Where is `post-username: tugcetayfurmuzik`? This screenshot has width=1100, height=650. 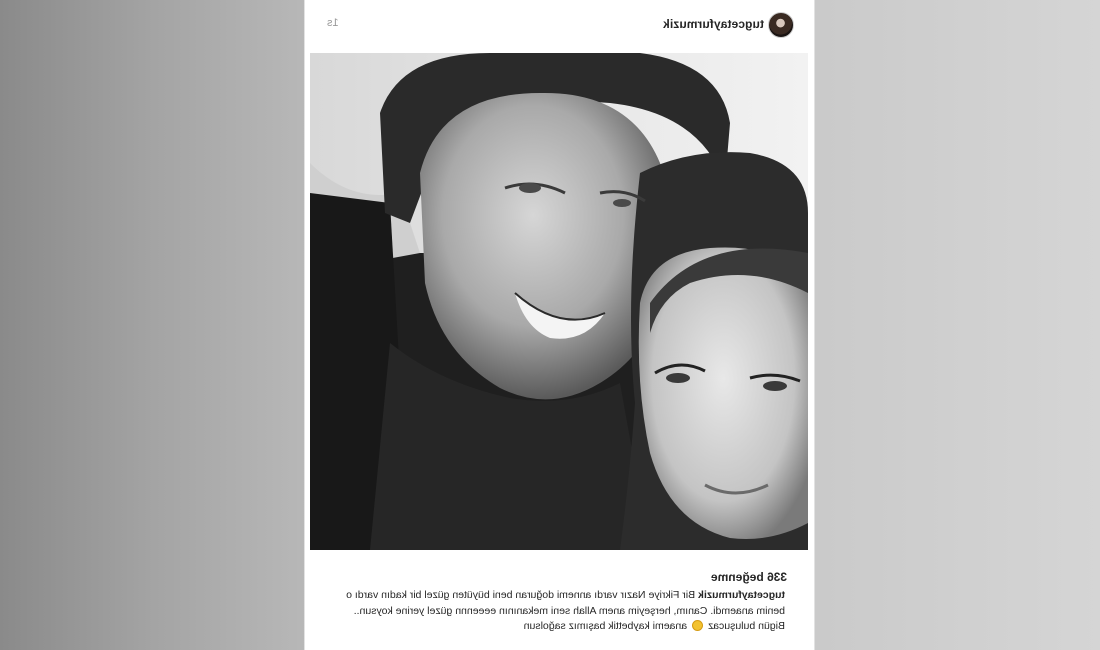
post-username: tugcetayfurmuzik is located at coordinates (713, 24).